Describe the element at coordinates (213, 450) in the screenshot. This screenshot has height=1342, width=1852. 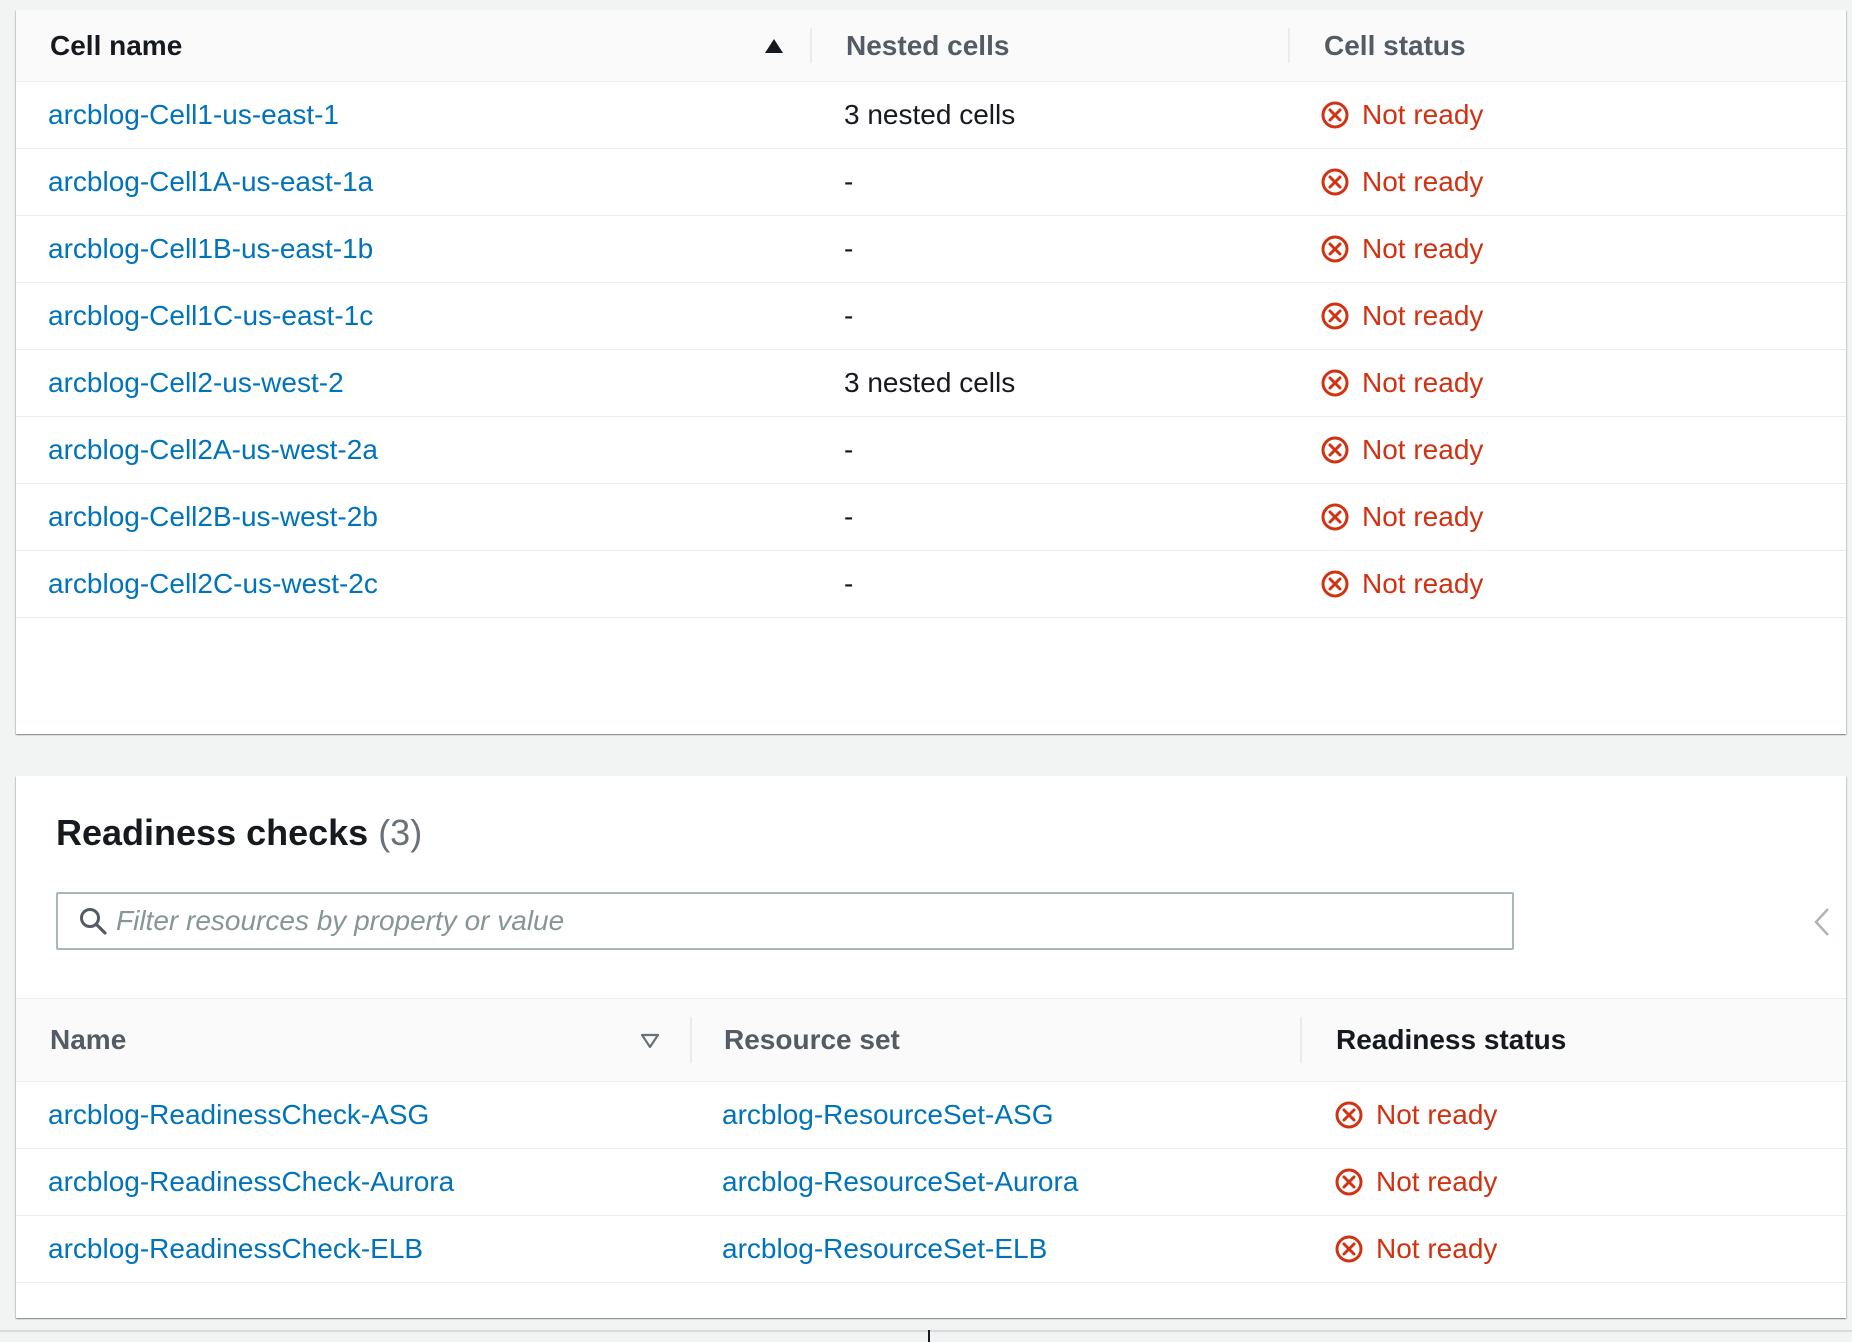
I see `cell-name-link: arcblog-Cell2A-us-west-2a` at that location.